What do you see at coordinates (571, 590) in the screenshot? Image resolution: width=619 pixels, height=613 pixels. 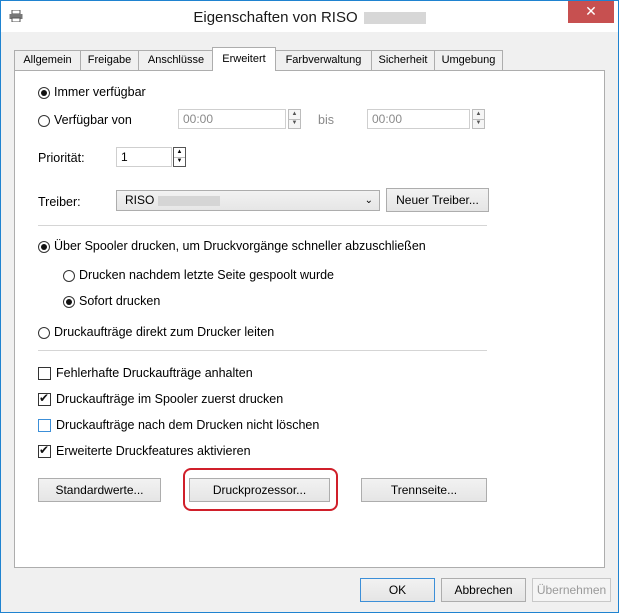 I see `apply-button: Übernehmen` at bounding box center [571, 590].